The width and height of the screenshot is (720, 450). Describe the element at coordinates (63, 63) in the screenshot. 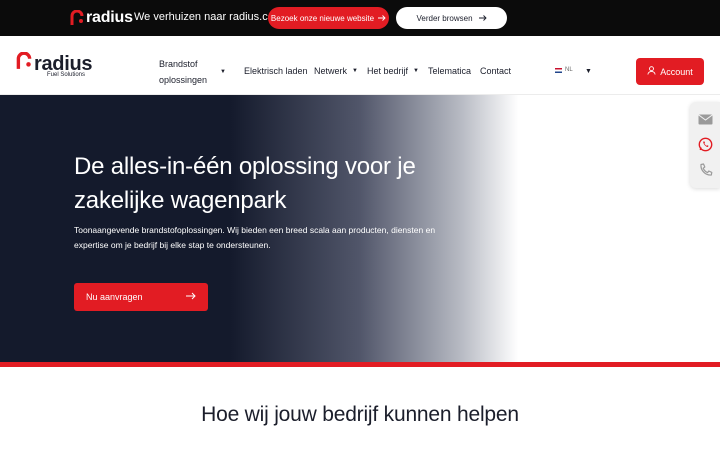

I see `brand-name: radius` at that location.